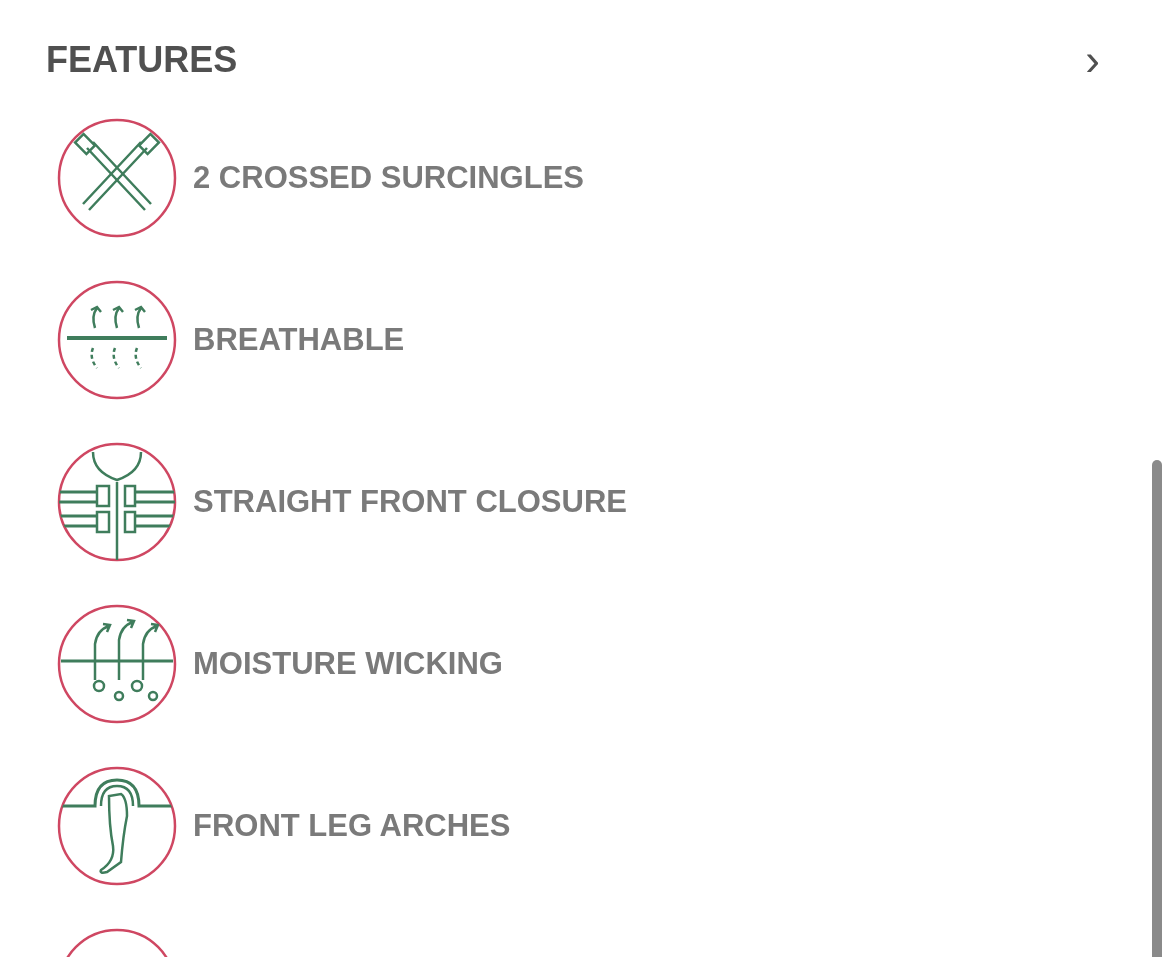 This screenshot has width=1170, height=957. I want to click on feature-label: BREATHABLE, so click(299, 339).